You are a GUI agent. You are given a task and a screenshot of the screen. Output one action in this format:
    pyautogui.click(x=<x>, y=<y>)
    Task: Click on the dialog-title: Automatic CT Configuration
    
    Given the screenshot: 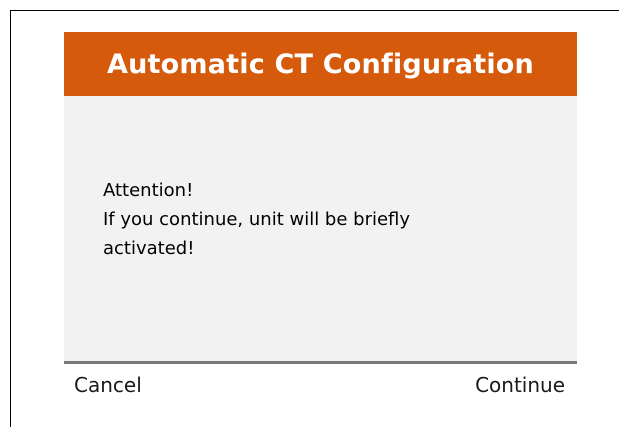 What is the action you would take?
    pyautogui.click(x=320, y=64)
    